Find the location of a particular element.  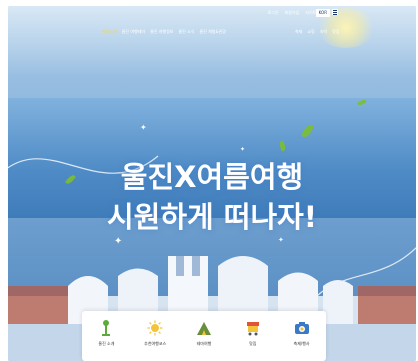

quick-item-intro: 울진 소개 is located at coordinates (106, 333).